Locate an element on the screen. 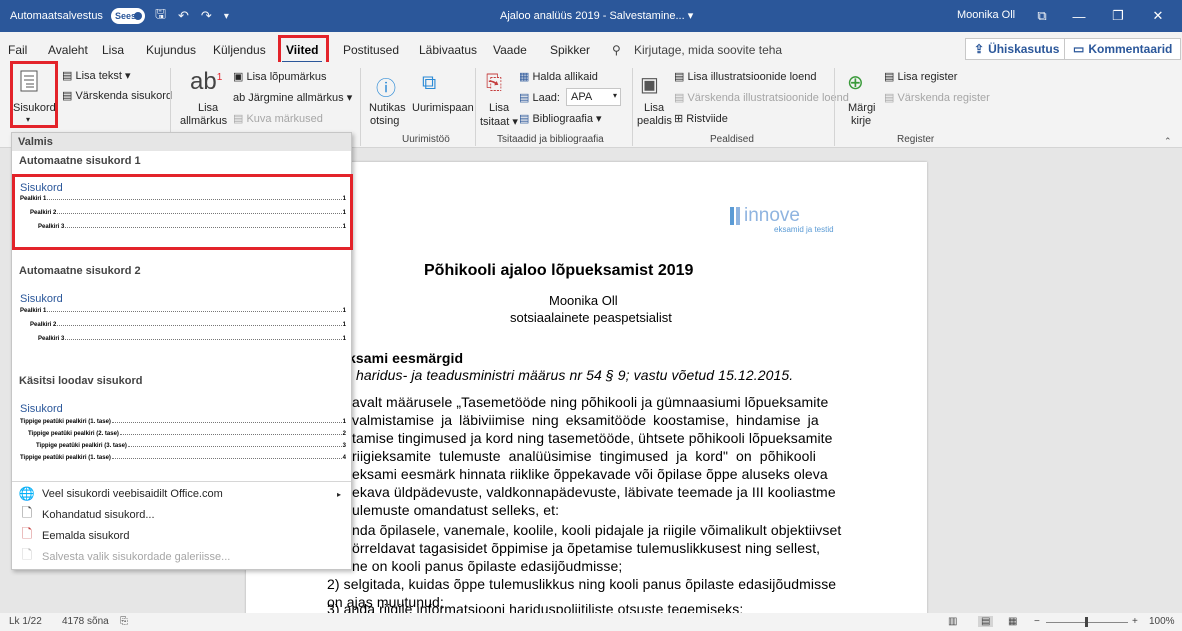 The height and width of the screenshot is (631, 1182). update-toc-button: ▤ Värskenda sisukord is located at coordinates (117, 95).